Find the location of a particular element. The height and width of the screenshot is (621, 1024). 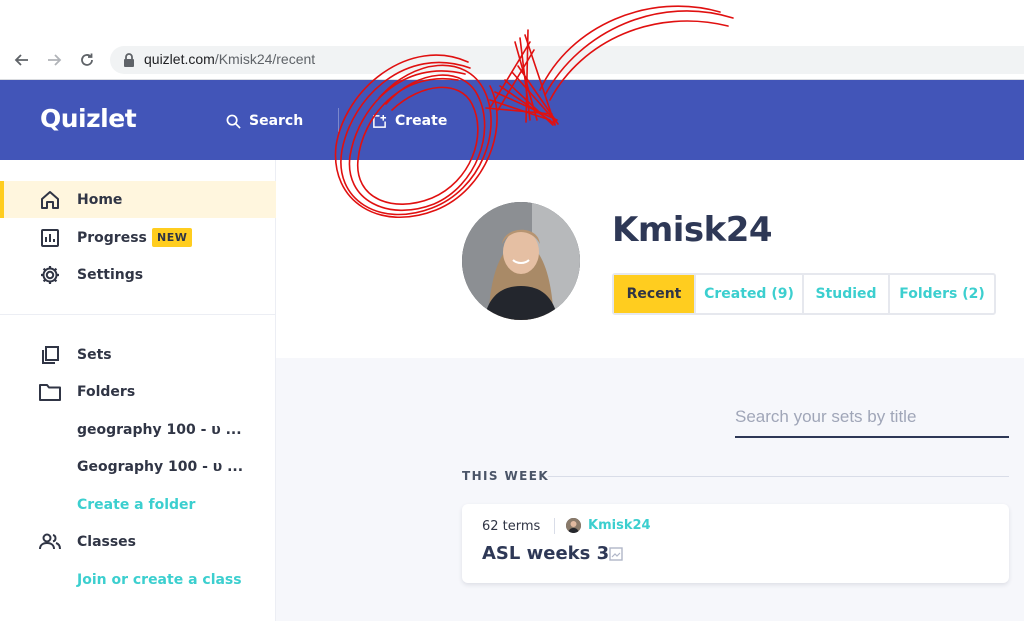

sidebar-label-home: Home is located at coordinates (100, 199).